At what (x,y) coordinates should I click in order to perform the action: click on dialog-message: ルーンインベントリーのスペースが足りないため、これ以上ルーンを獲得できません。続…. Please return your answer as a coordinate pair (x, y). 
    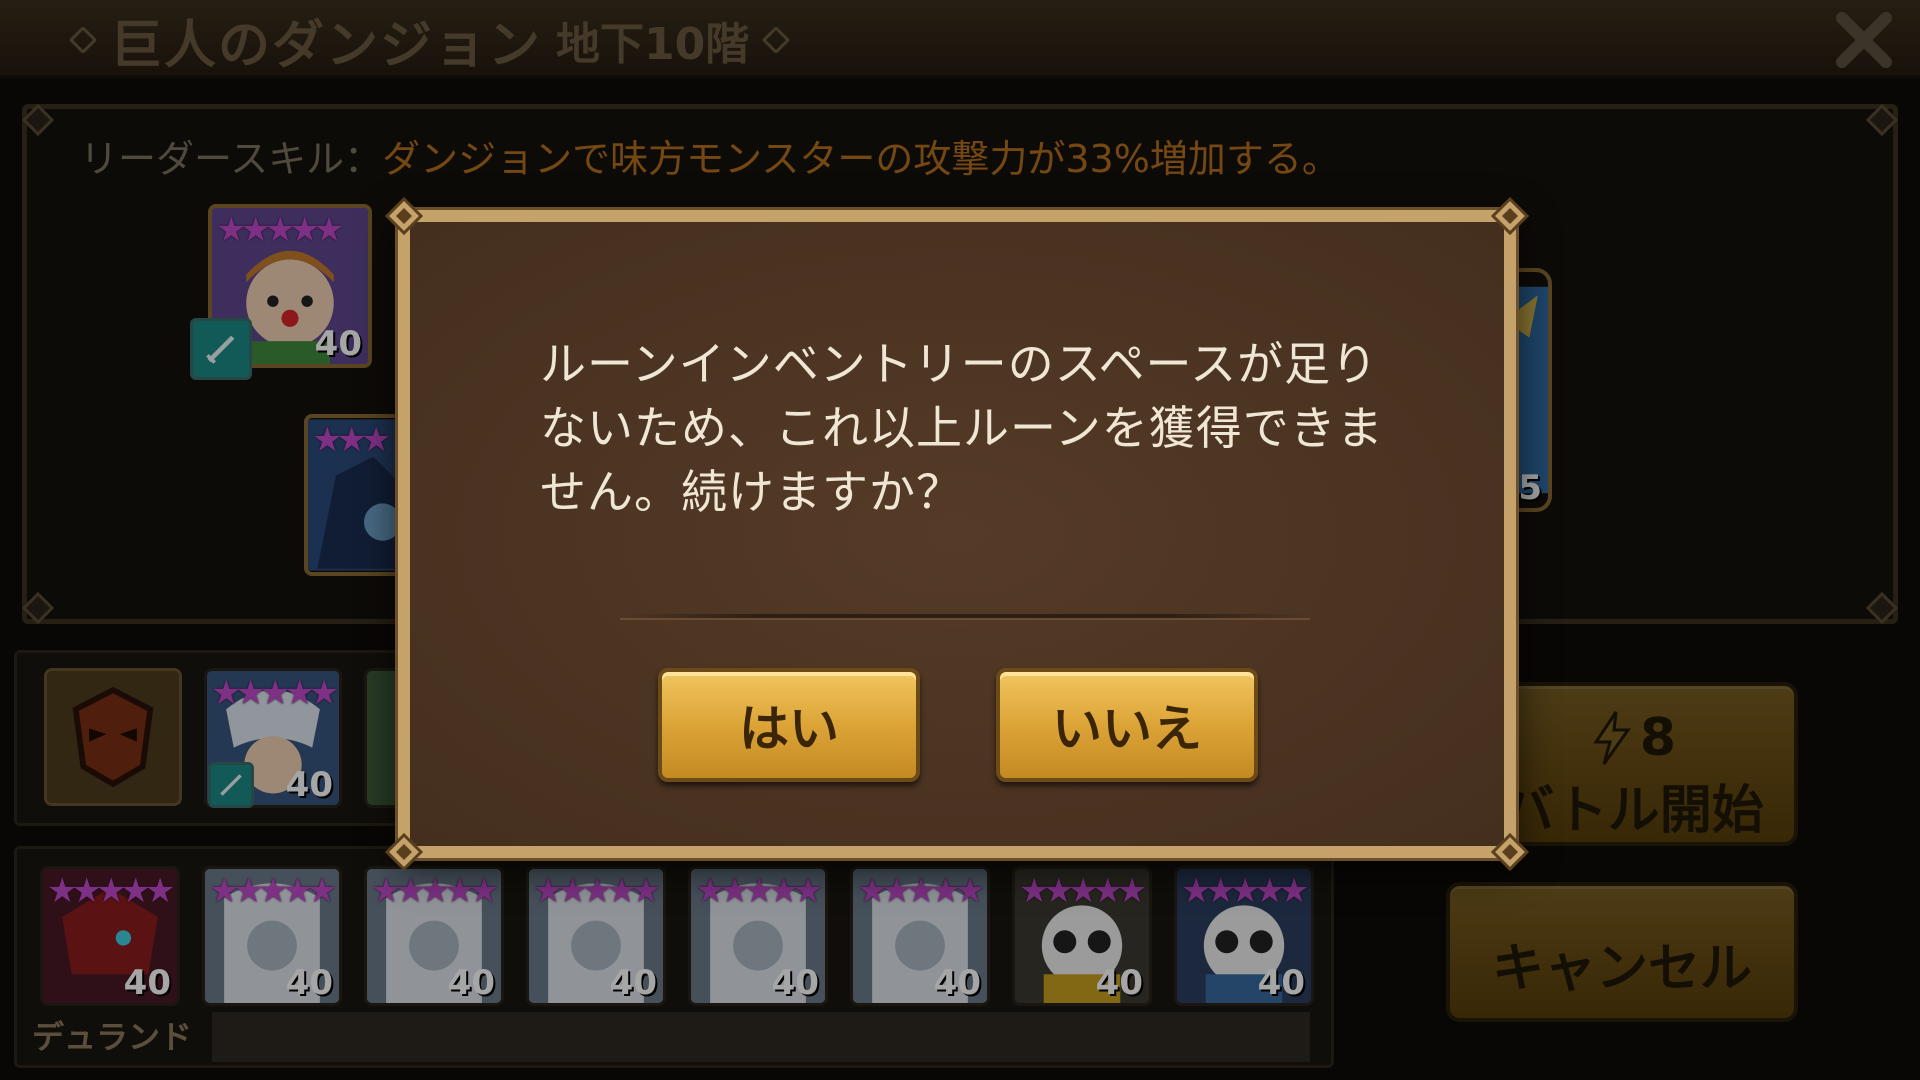
    Looking at the image, I should click on (962, 428).